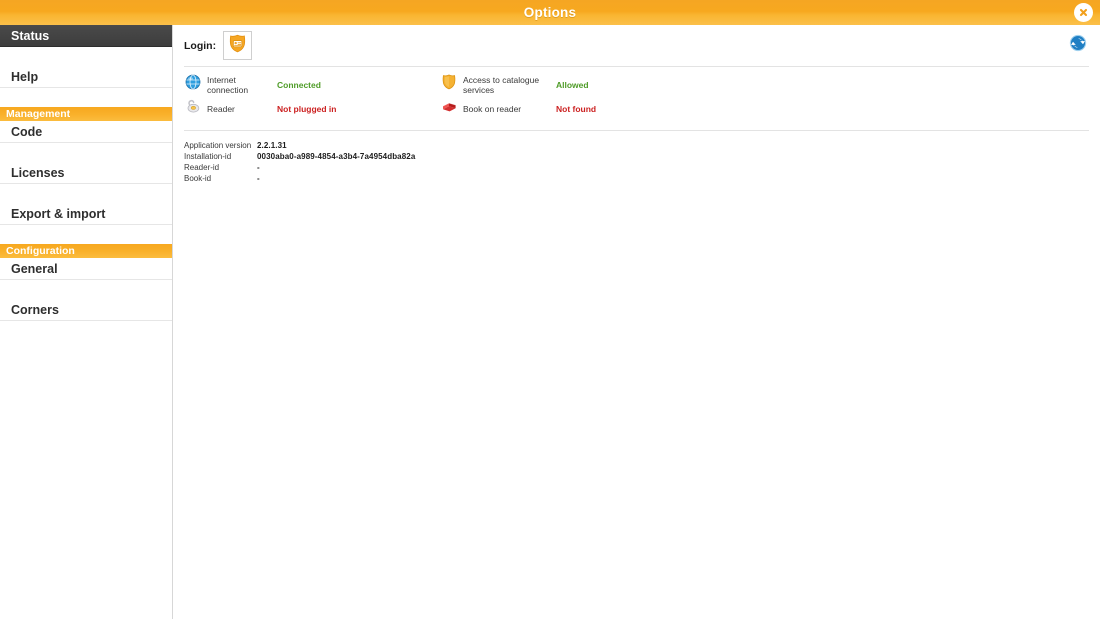 Image resolution: width=1100 pixels, height=619 pixels. I want to click on sidebar-item-label: Management, so click(38, 114).